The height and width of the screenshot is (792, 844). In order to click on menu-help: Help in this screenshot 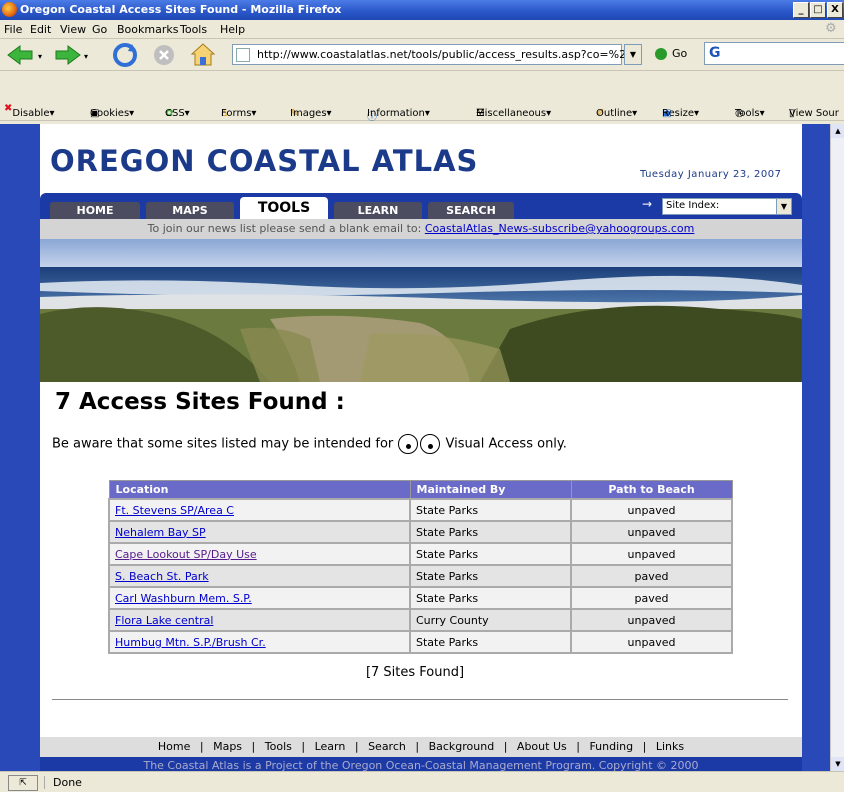, I will do `click(232, 29)`.